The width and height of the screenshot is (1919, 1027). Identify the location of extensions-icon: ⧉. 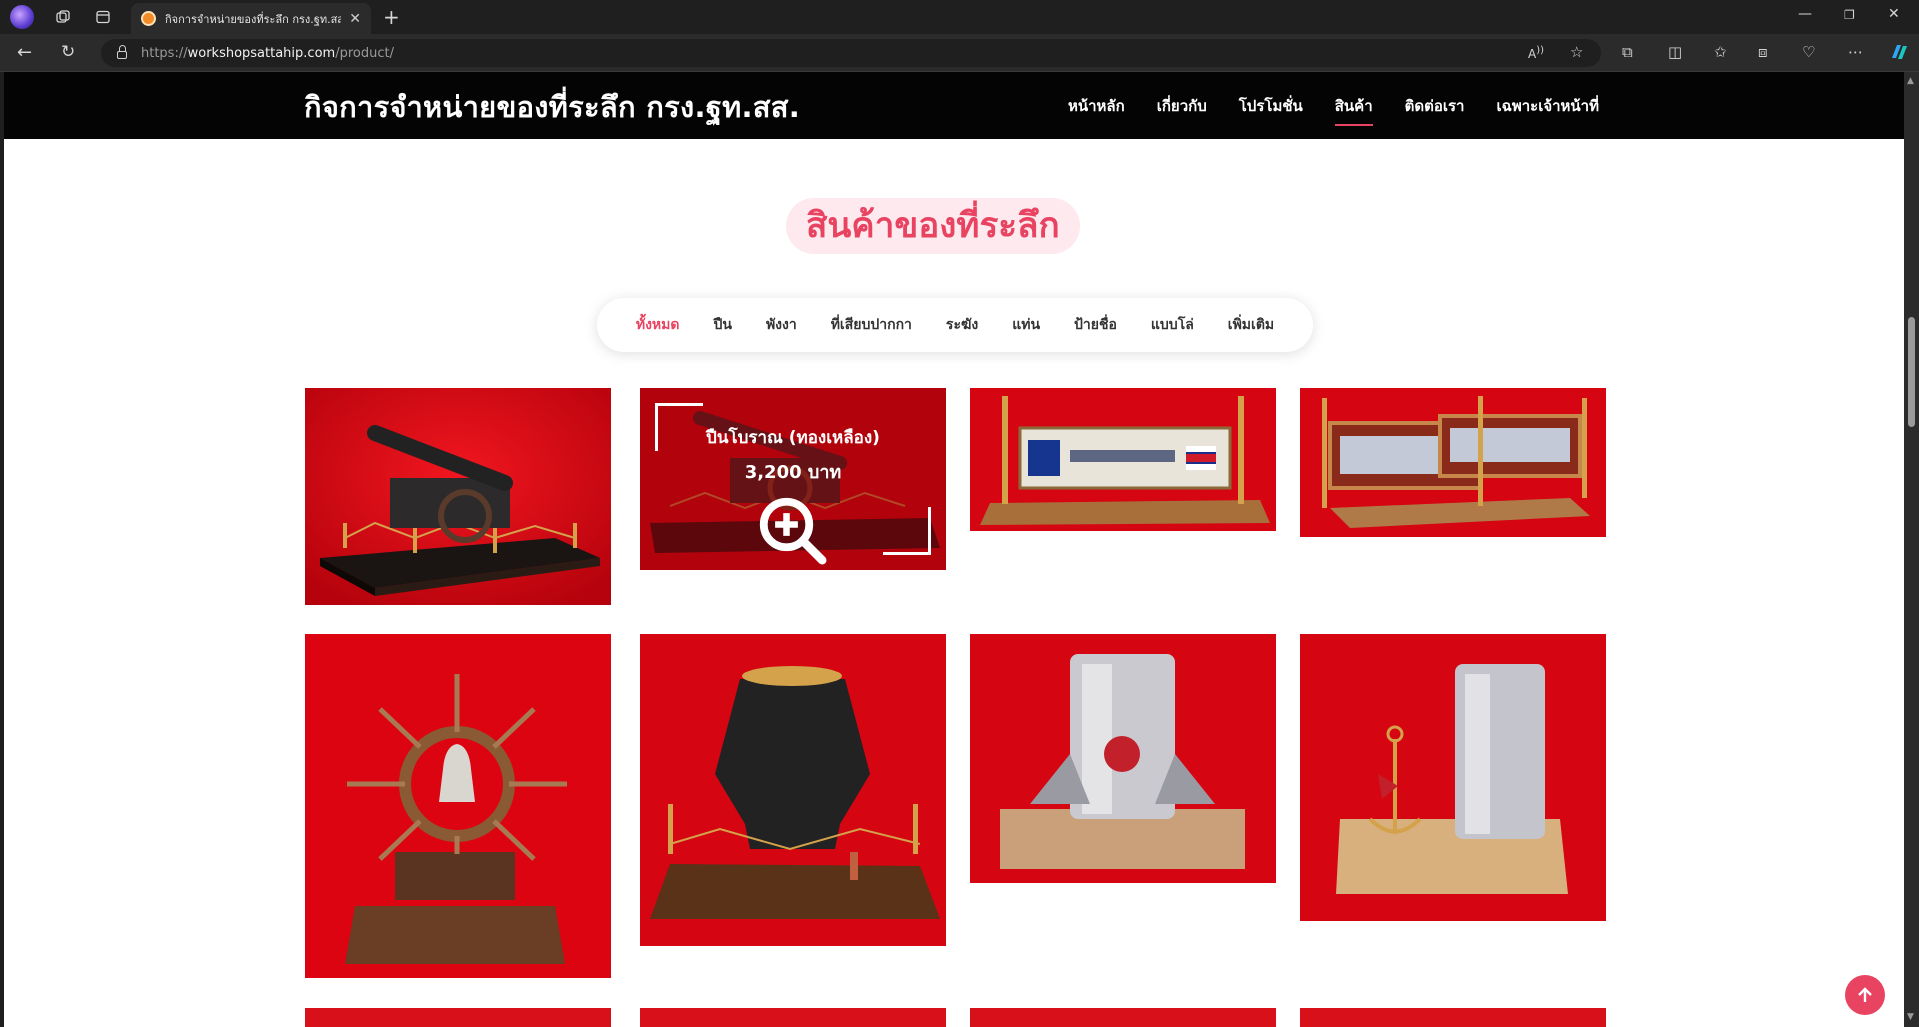
(1627, 52).